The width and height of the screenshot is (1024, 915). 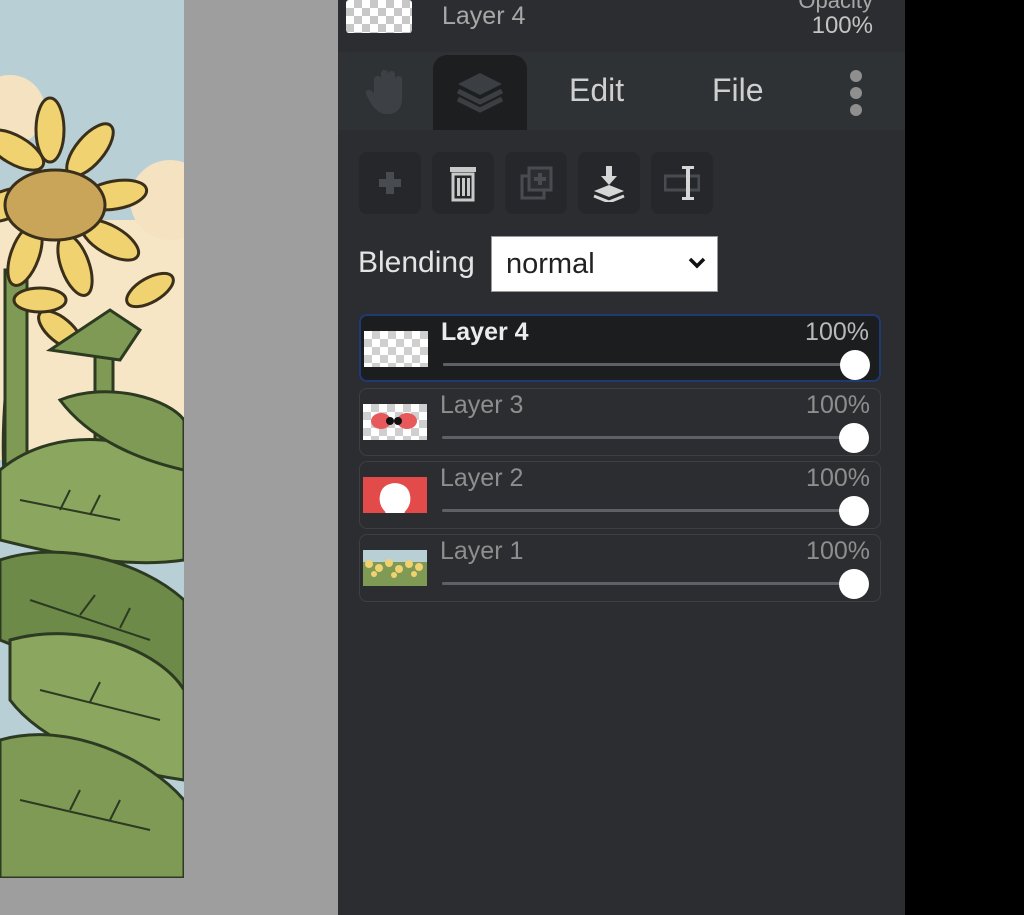 I want to click on tab-edit: Edit, so click(x=596, y=90).